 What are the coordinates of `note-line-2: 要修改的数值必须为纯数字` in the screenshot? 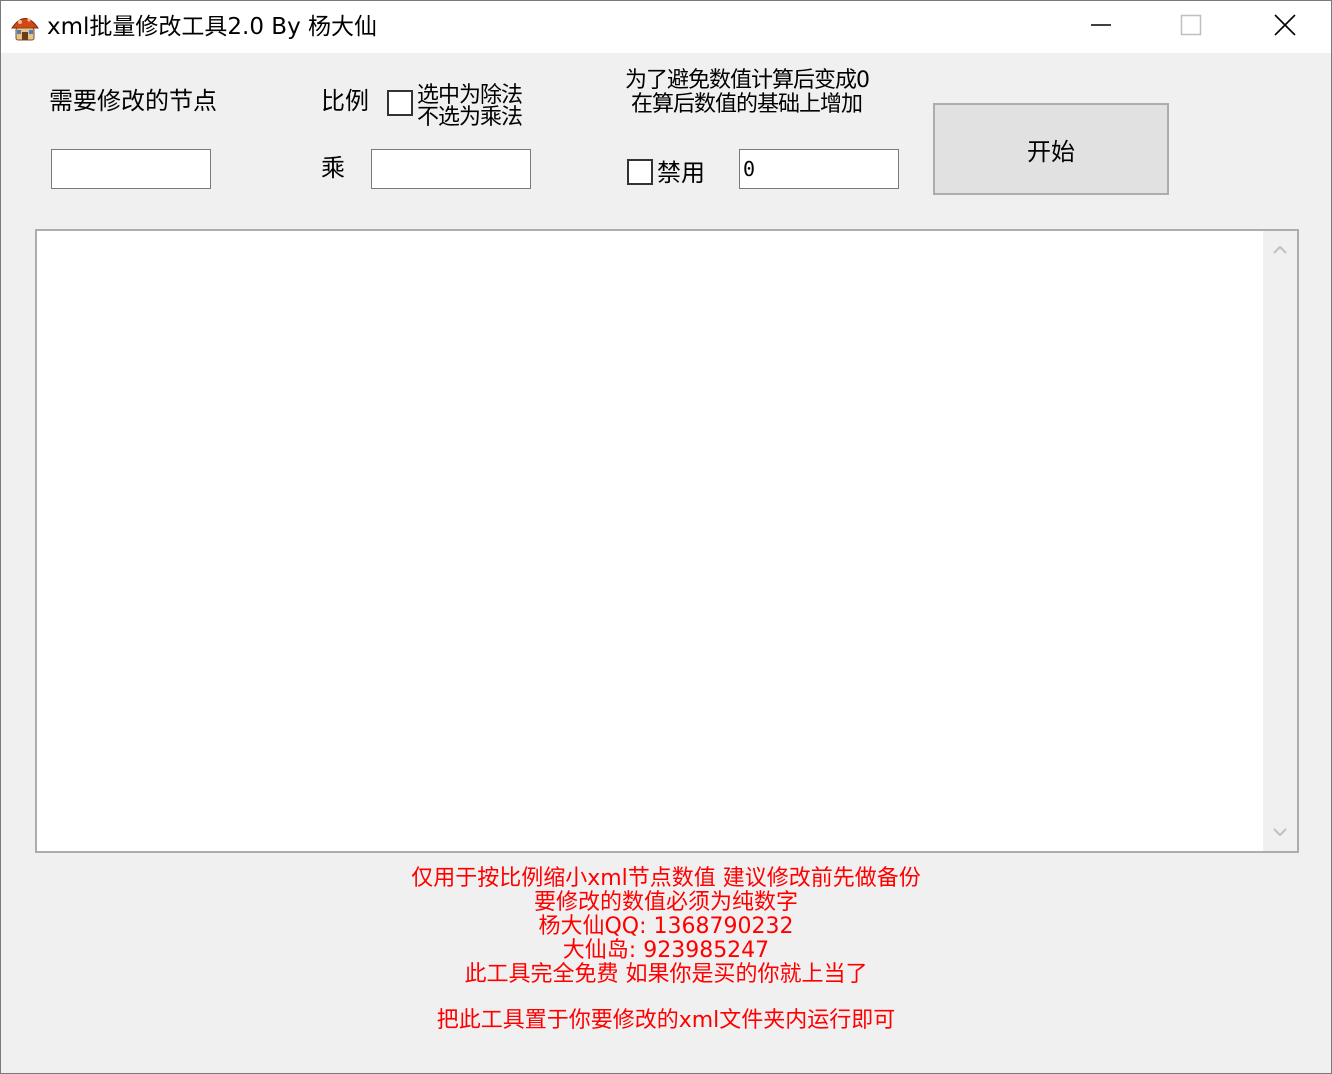 It's located at (665, 902).